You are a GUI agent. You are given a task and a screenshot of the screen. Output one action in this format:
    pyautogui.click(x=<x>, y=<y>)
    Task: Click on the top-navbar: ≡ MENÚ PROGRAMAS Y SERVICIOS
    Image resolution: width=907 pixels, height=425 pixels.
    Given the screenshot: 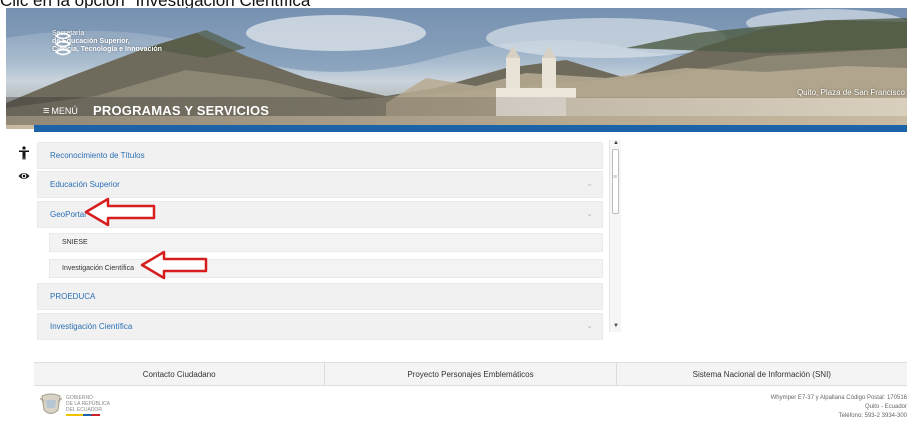 What is the action you would take?
    pyautogui.click(x=456, y=111)
    